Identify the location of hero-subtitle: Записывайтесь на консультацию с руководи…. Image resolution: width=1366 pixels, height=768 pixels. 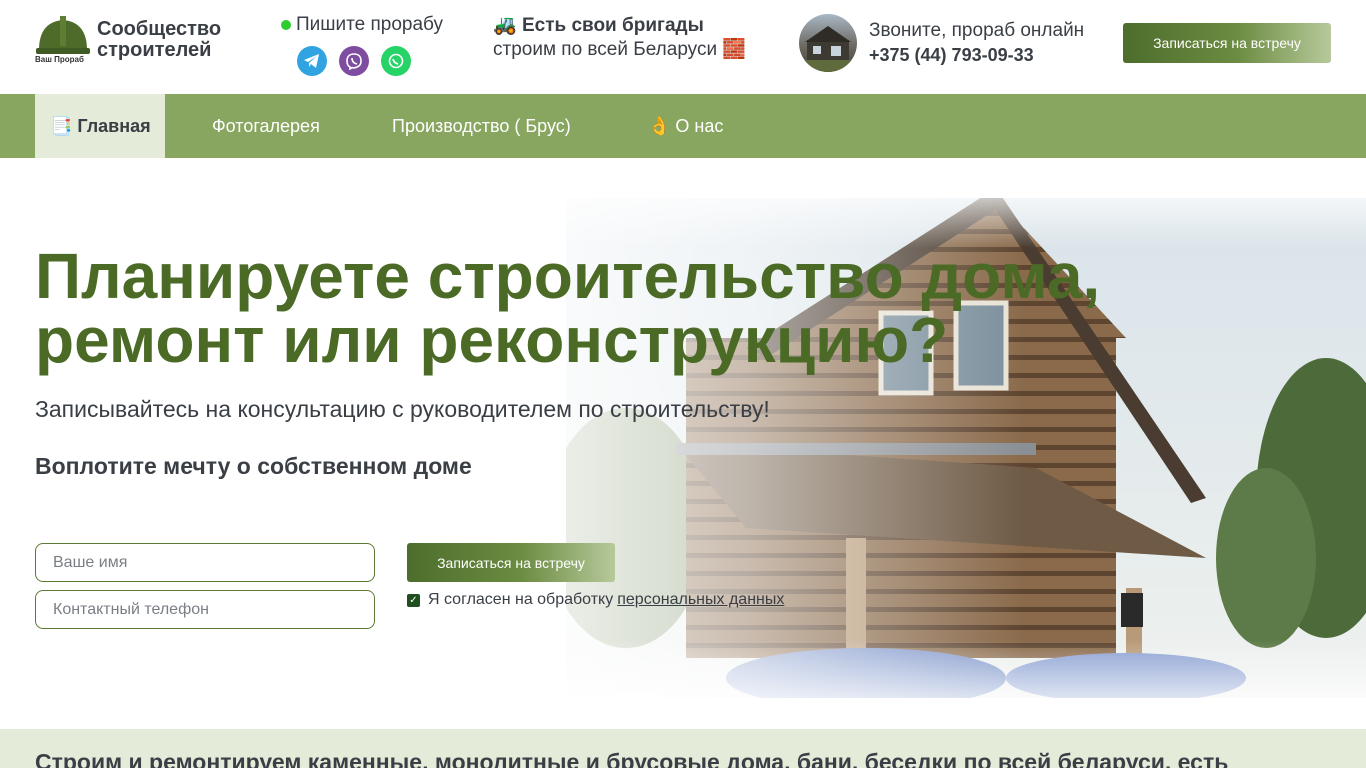
(402, 409).